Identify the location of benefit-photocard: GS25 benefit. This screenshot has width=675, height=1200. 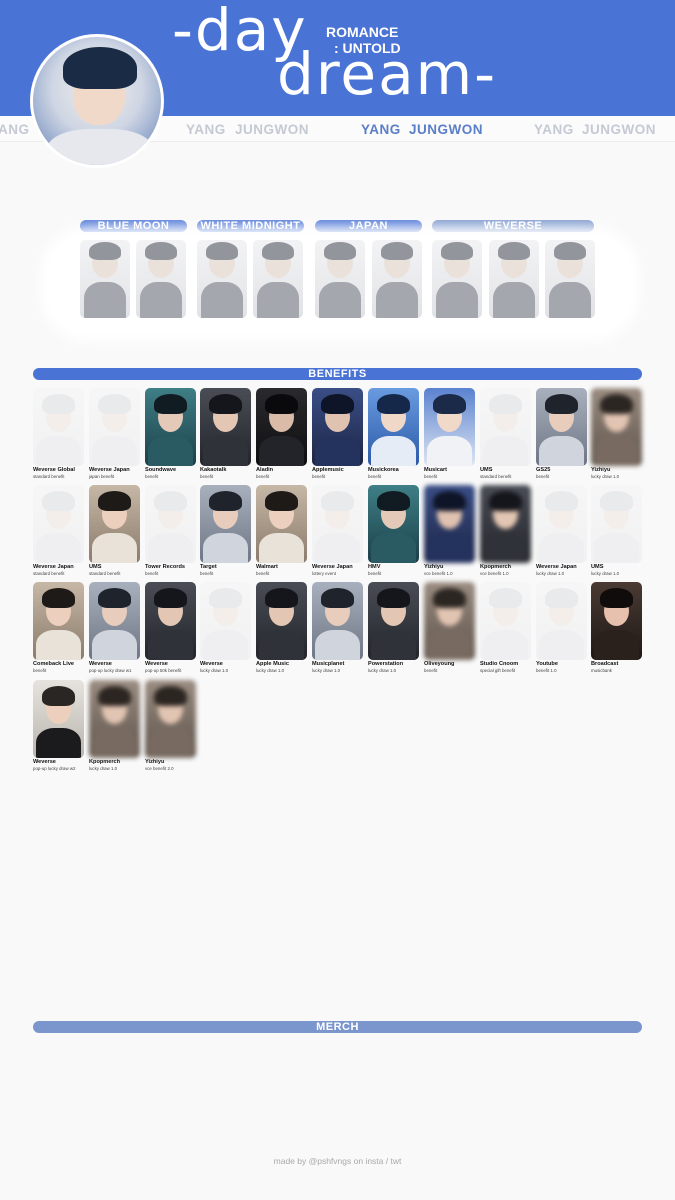
(561, 433).